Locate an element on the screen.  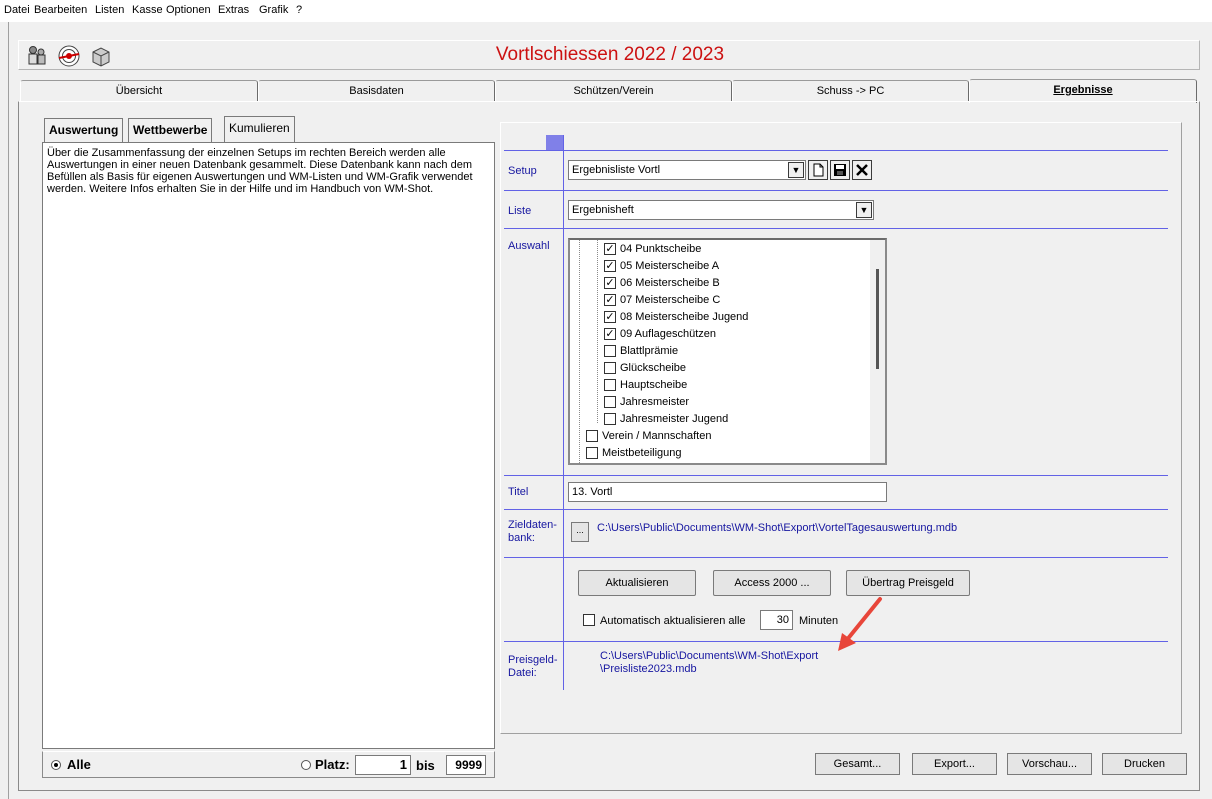
tree-item: ✓ 06 Meisterscheibe B is located at coordinates (735, 283).